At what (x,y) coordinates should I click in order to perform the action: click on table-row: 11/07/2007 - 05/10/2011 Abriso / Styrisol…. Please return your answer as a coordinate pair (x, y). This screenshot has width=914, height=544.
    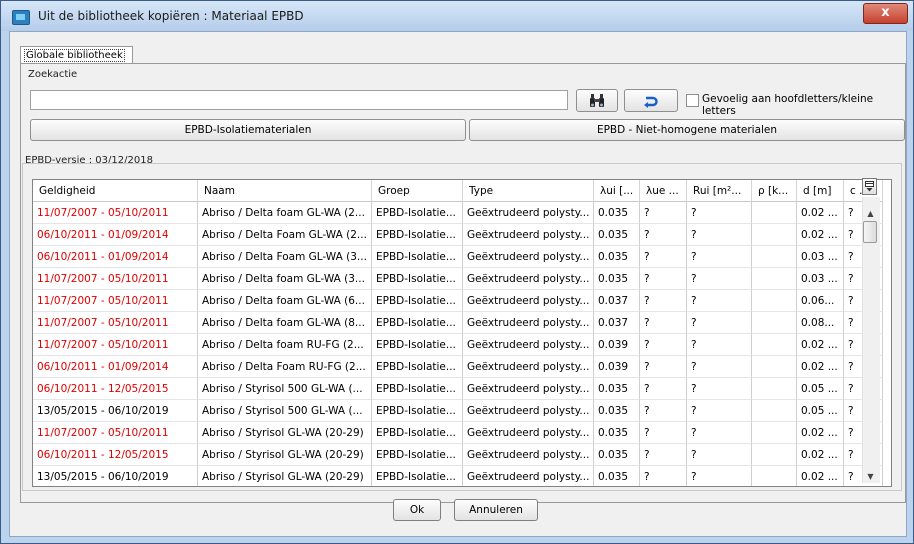
    Looking at the image, I should click on (458, 433).